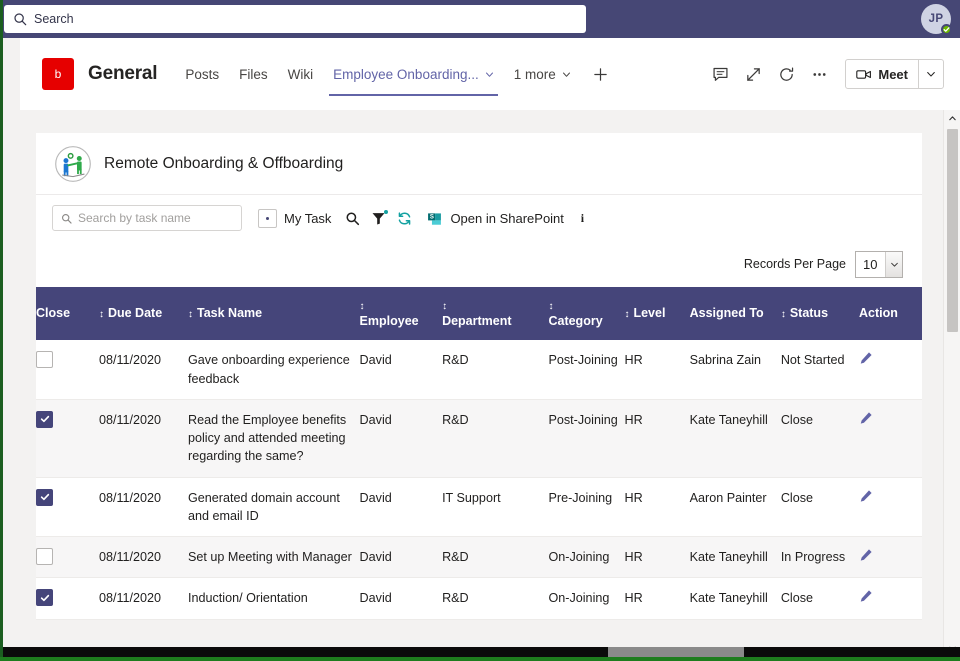 Image resolution: width=960 pixels, height=661 pixels. What do you see at coordinates (893, 74) in the screenshot?
I see `meet-button-label: Meet` at bounding box center [893, 74].